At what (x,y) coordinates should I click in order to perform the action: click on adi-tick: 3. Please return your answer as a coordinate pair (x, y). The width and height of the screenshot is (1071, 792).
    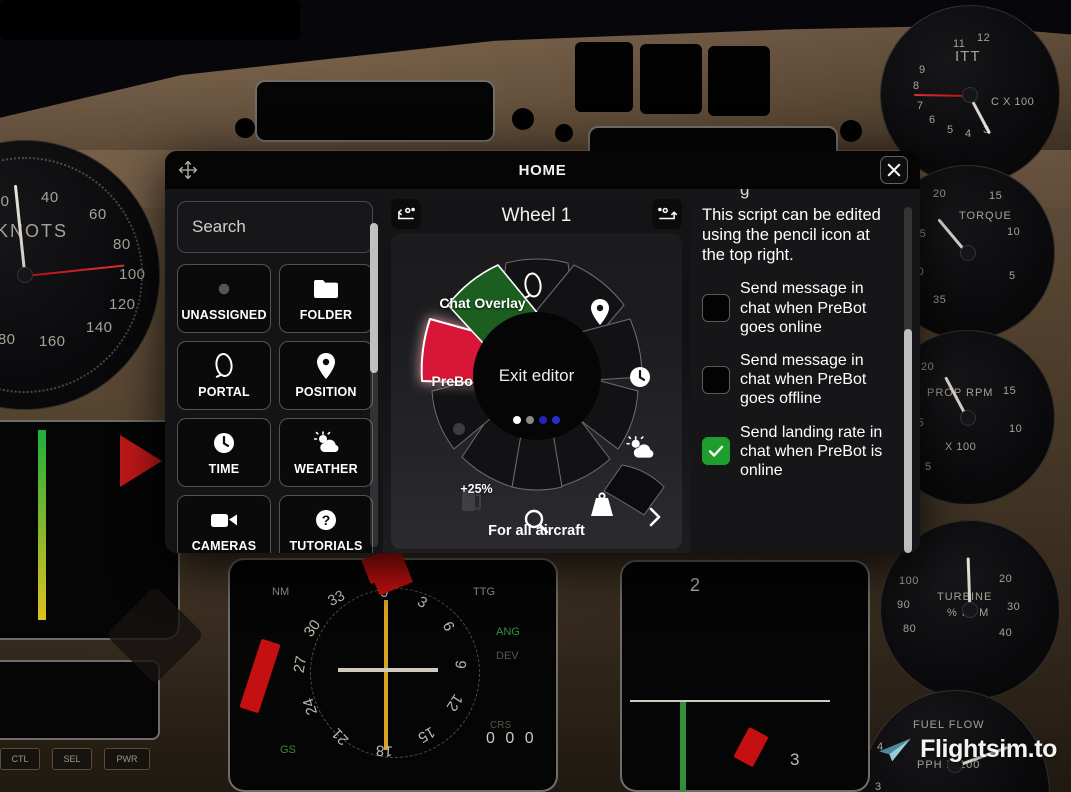
    Looking at the image, I should click on (795, 759).